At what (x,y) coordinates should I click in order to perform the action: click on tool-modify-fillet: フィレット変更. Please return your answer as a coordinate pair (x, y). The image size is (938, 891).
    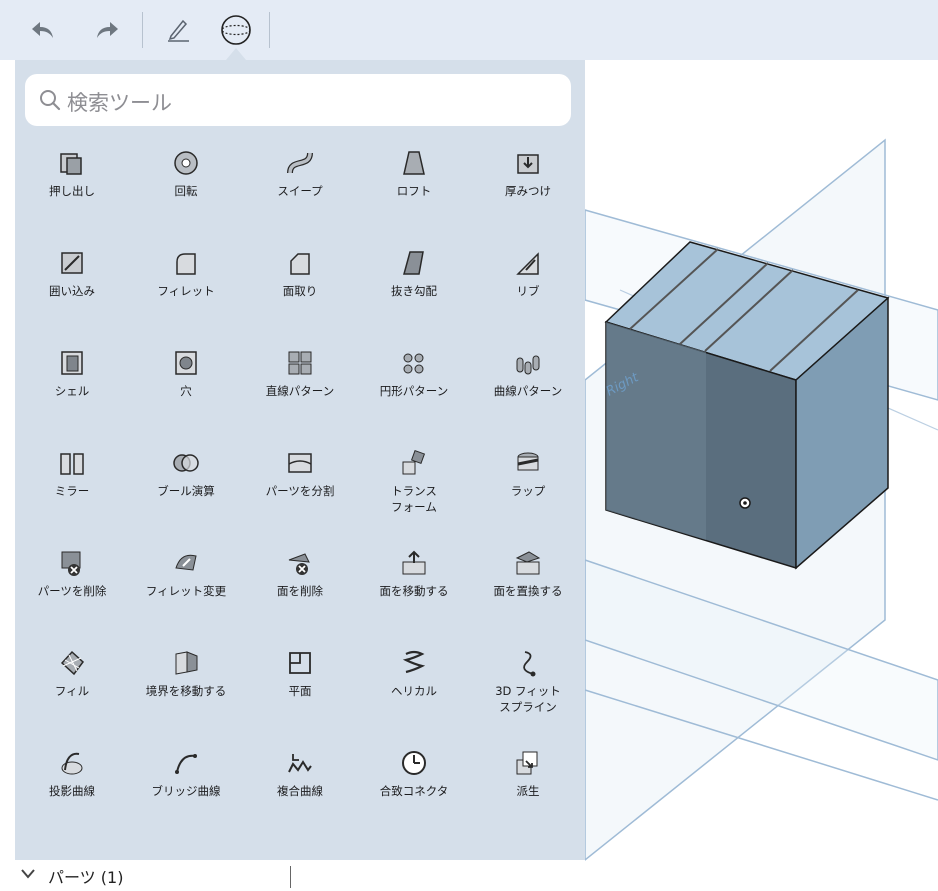
    Looking at the image, I should click on (186, 598).